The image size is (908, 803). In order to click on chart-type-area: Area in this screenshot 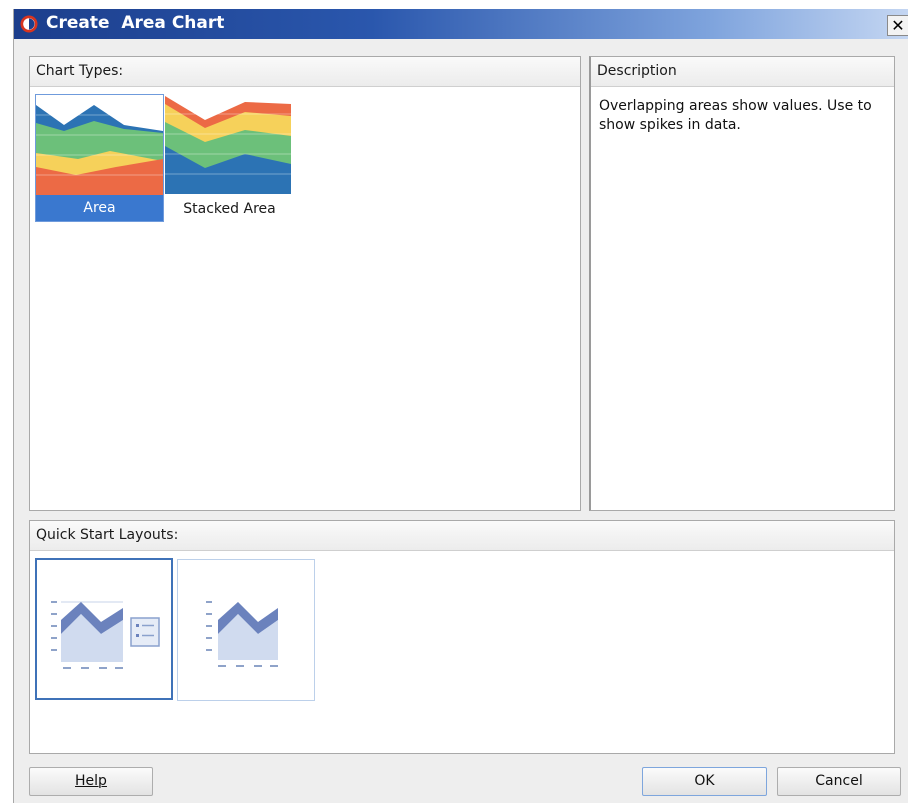, I will do `click(99, 158)`.